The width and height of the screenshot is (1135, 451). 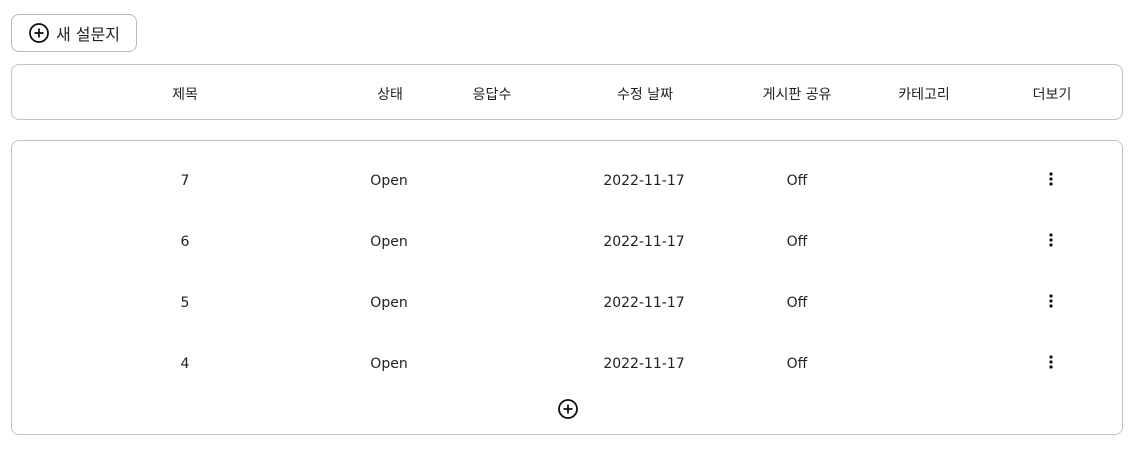 I want to click on table-header: 제목 상태 응답수 수정 날짜 게시판 공유 카테고리 더보기, so click(x=567, y=92).